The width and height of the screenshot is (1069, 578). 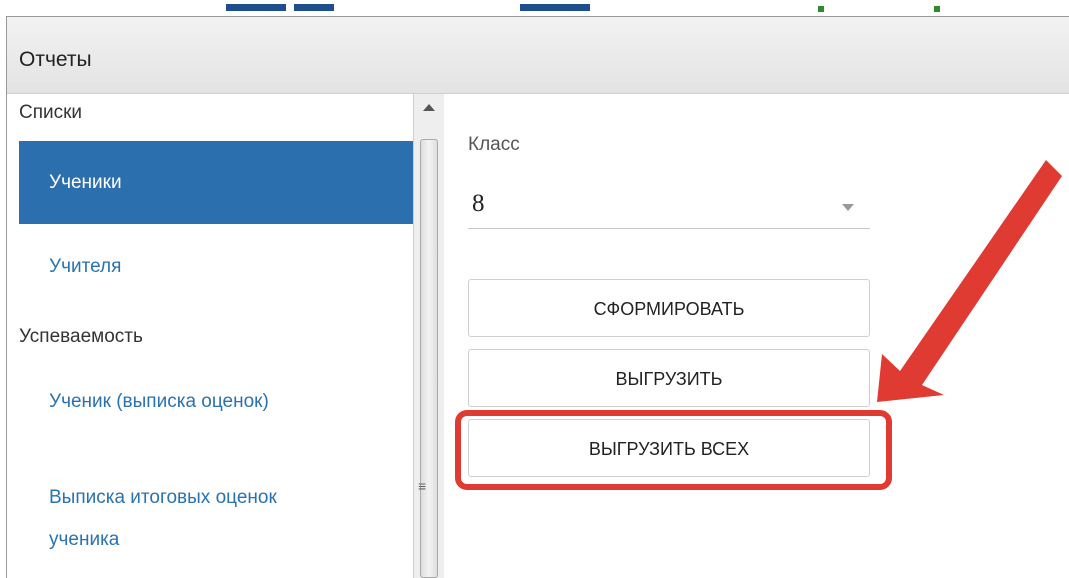 What do you see at coordinates (429, 107) in the screenshot?
I see `scroll-up-icon` at bounding box center [429, 107].